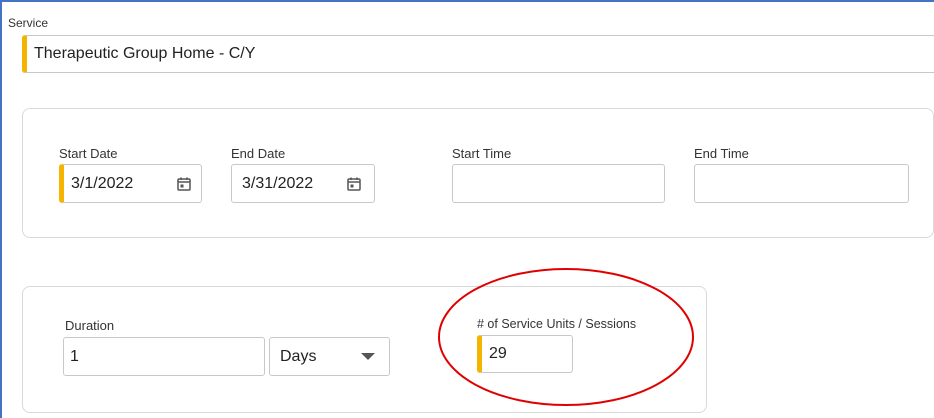 The width and height of the screenshot is (934, 418). Describe the element at coordinates (368, 356) in the screenshot. I see `chevron-down-icon` at that location.